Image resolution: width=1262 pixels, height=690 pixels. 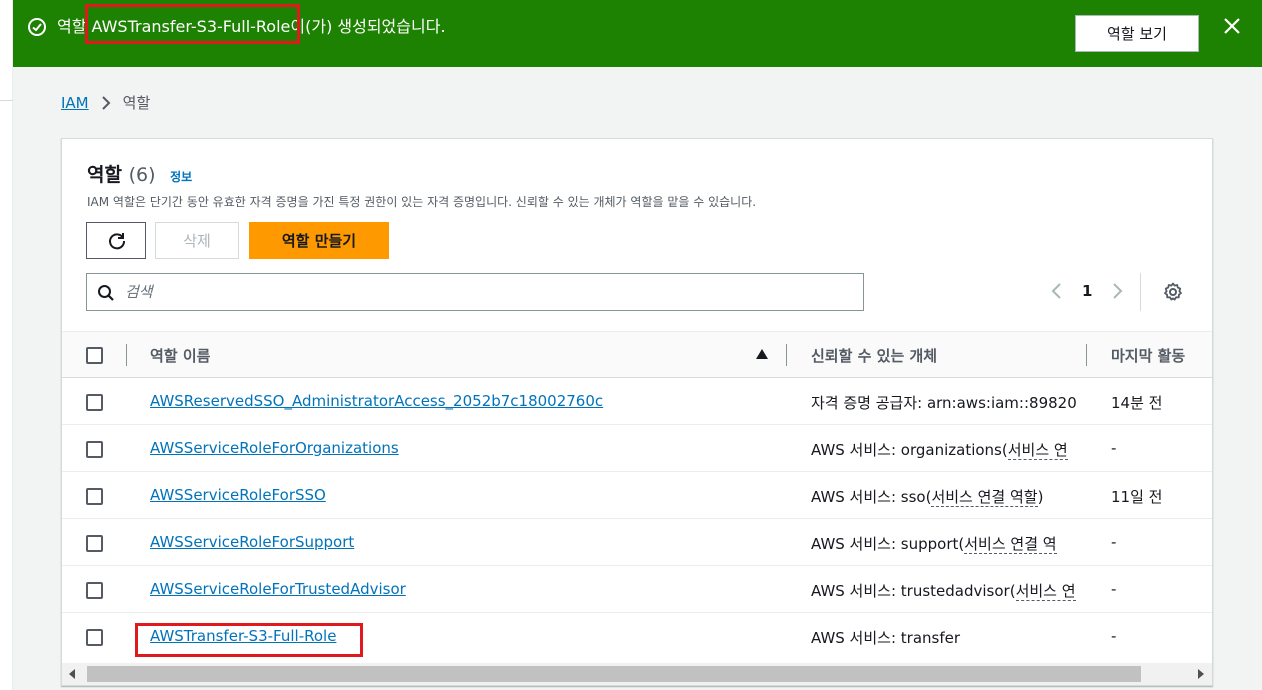 I want to click on trusted-entity: AWS 서비스: sso(서비스 연결 역할), so click(x=927, y=497).